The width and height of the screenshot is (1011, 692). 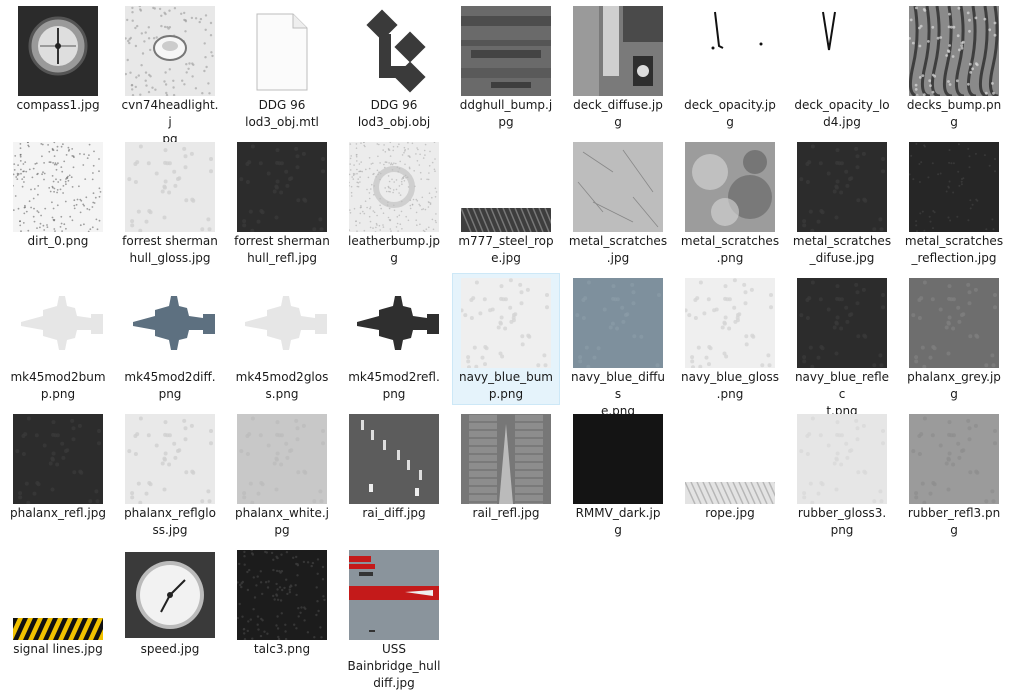 I want to click on file-name: mk45mod2bum p.png, so click(x=58, y=385).